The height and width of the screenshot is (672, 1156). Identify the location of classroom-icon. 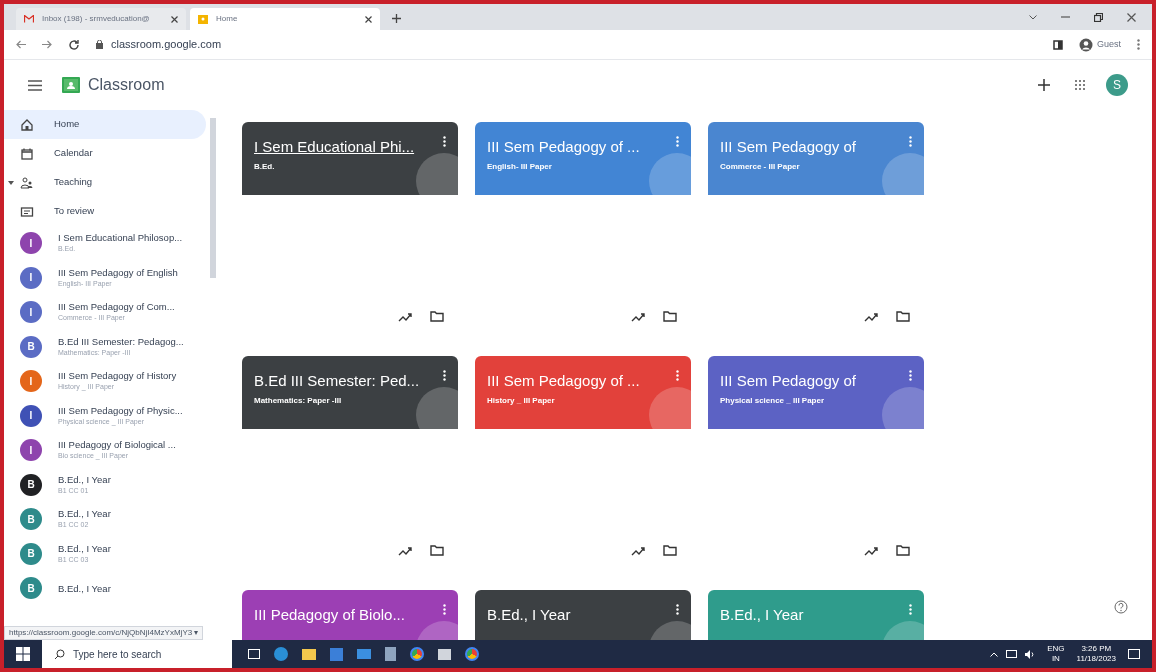
(203, 19).